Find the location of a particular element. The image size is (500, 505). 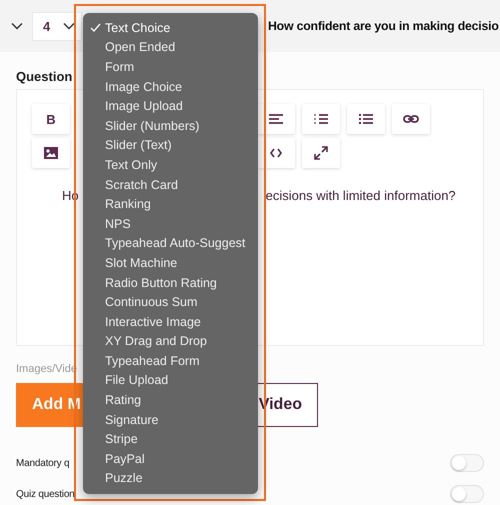

setting-label: Quiz question is located at coordinates (45, 494).